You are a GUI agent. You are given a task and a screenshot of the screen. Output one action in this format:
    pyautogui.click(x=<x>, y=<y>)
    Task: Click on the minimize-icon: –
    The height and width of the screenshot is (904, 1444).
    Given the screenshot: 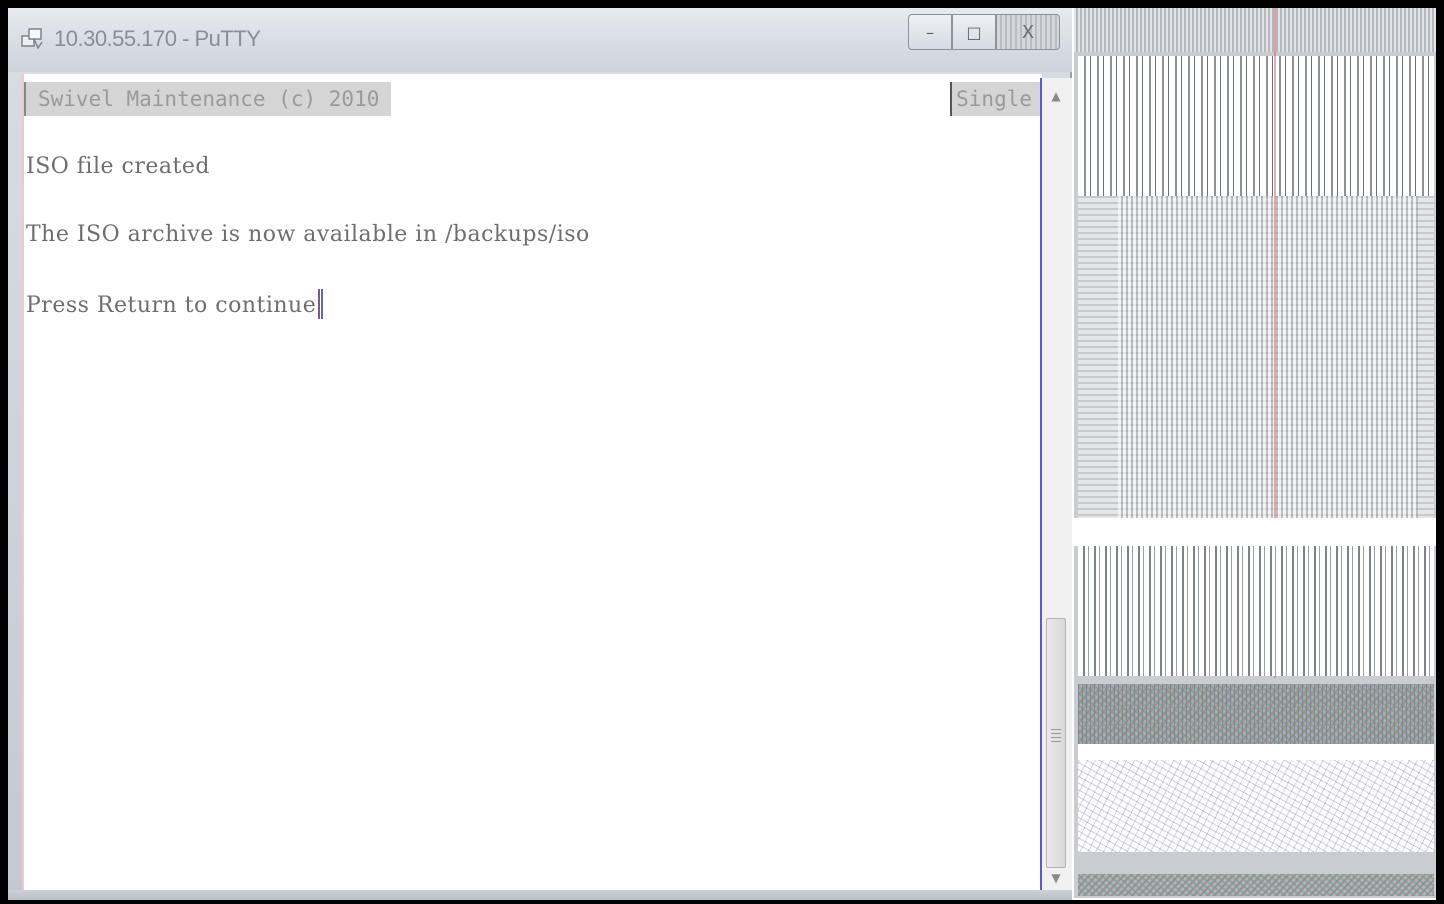 What is the action you would take?
    pyautogui.click(x=930, y=32)
    